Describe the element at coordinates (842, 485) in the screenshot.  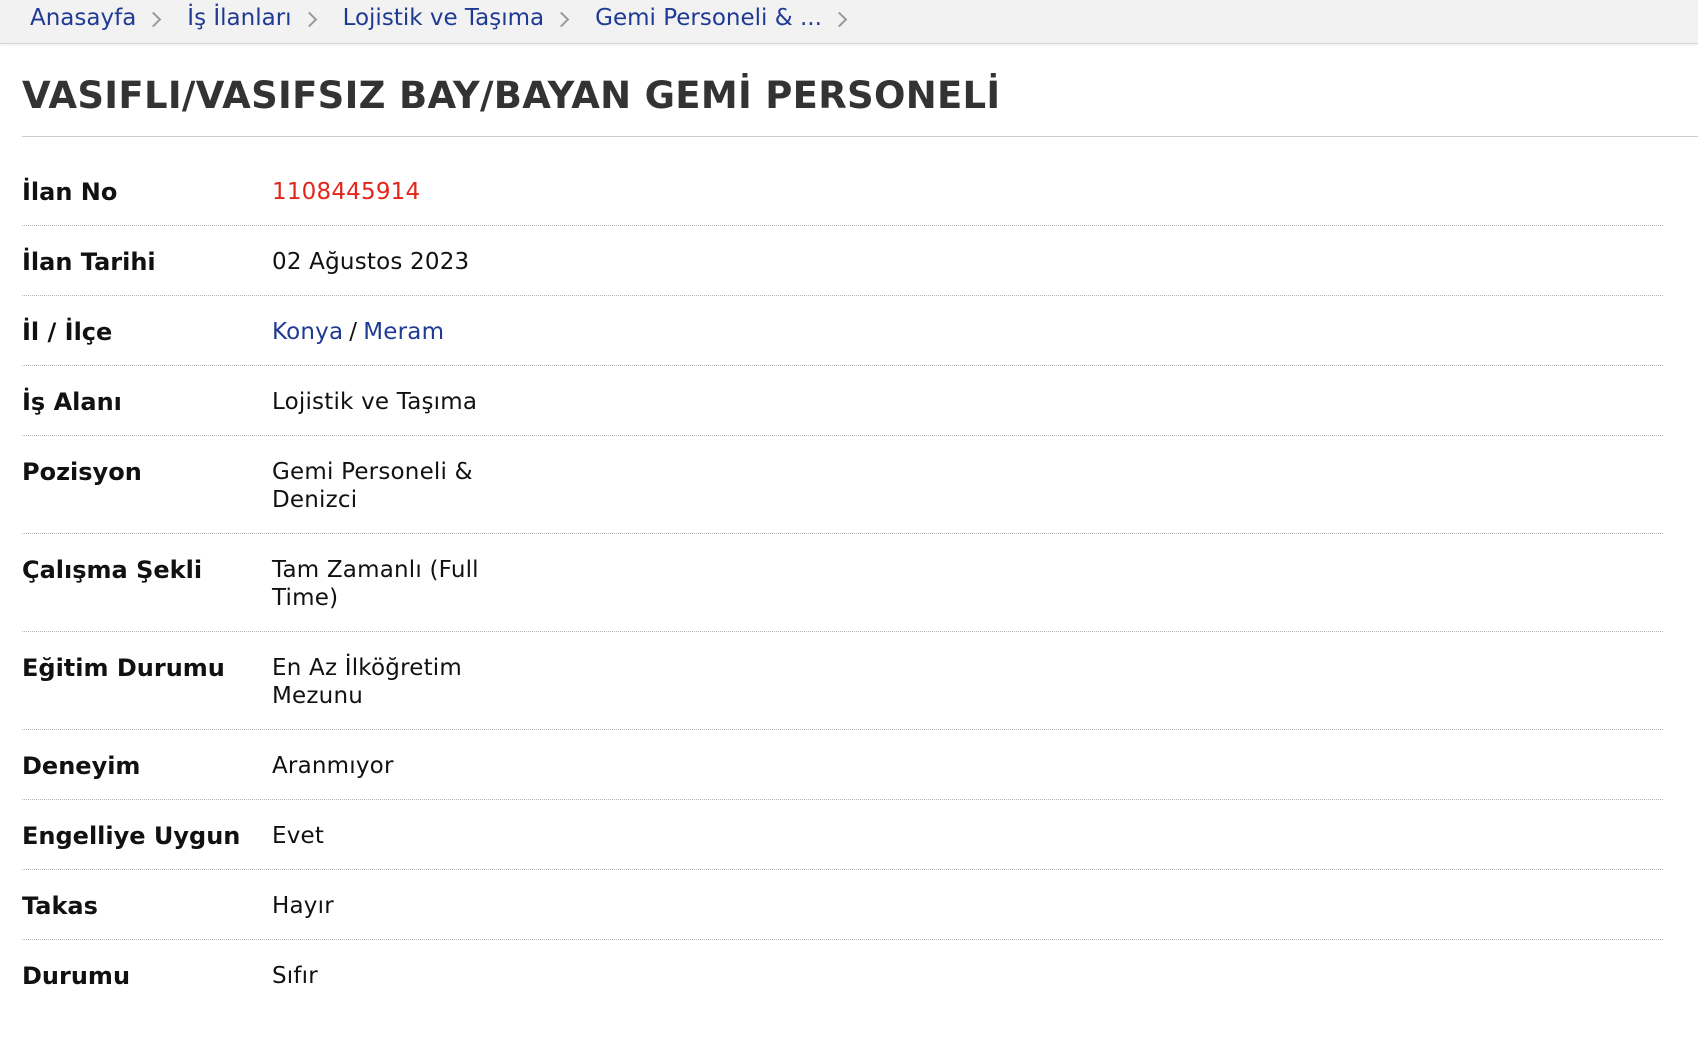
I see `detail-row-pozisyon: Pozisyon Gemi Personeli & Denizci` at that location.